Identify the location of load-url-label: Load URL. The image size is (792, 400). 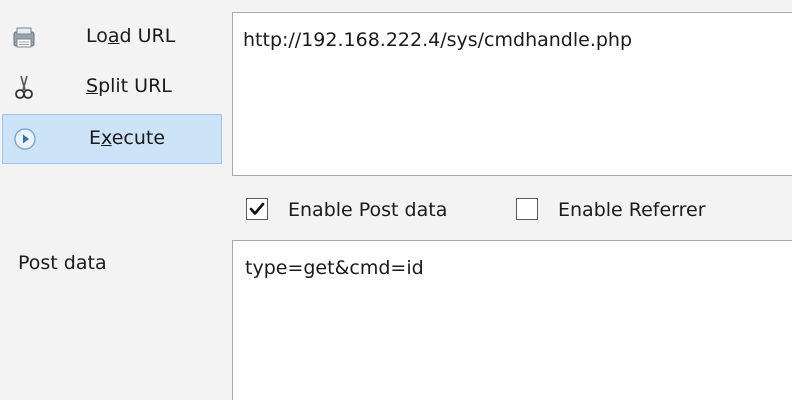
(131, 36).